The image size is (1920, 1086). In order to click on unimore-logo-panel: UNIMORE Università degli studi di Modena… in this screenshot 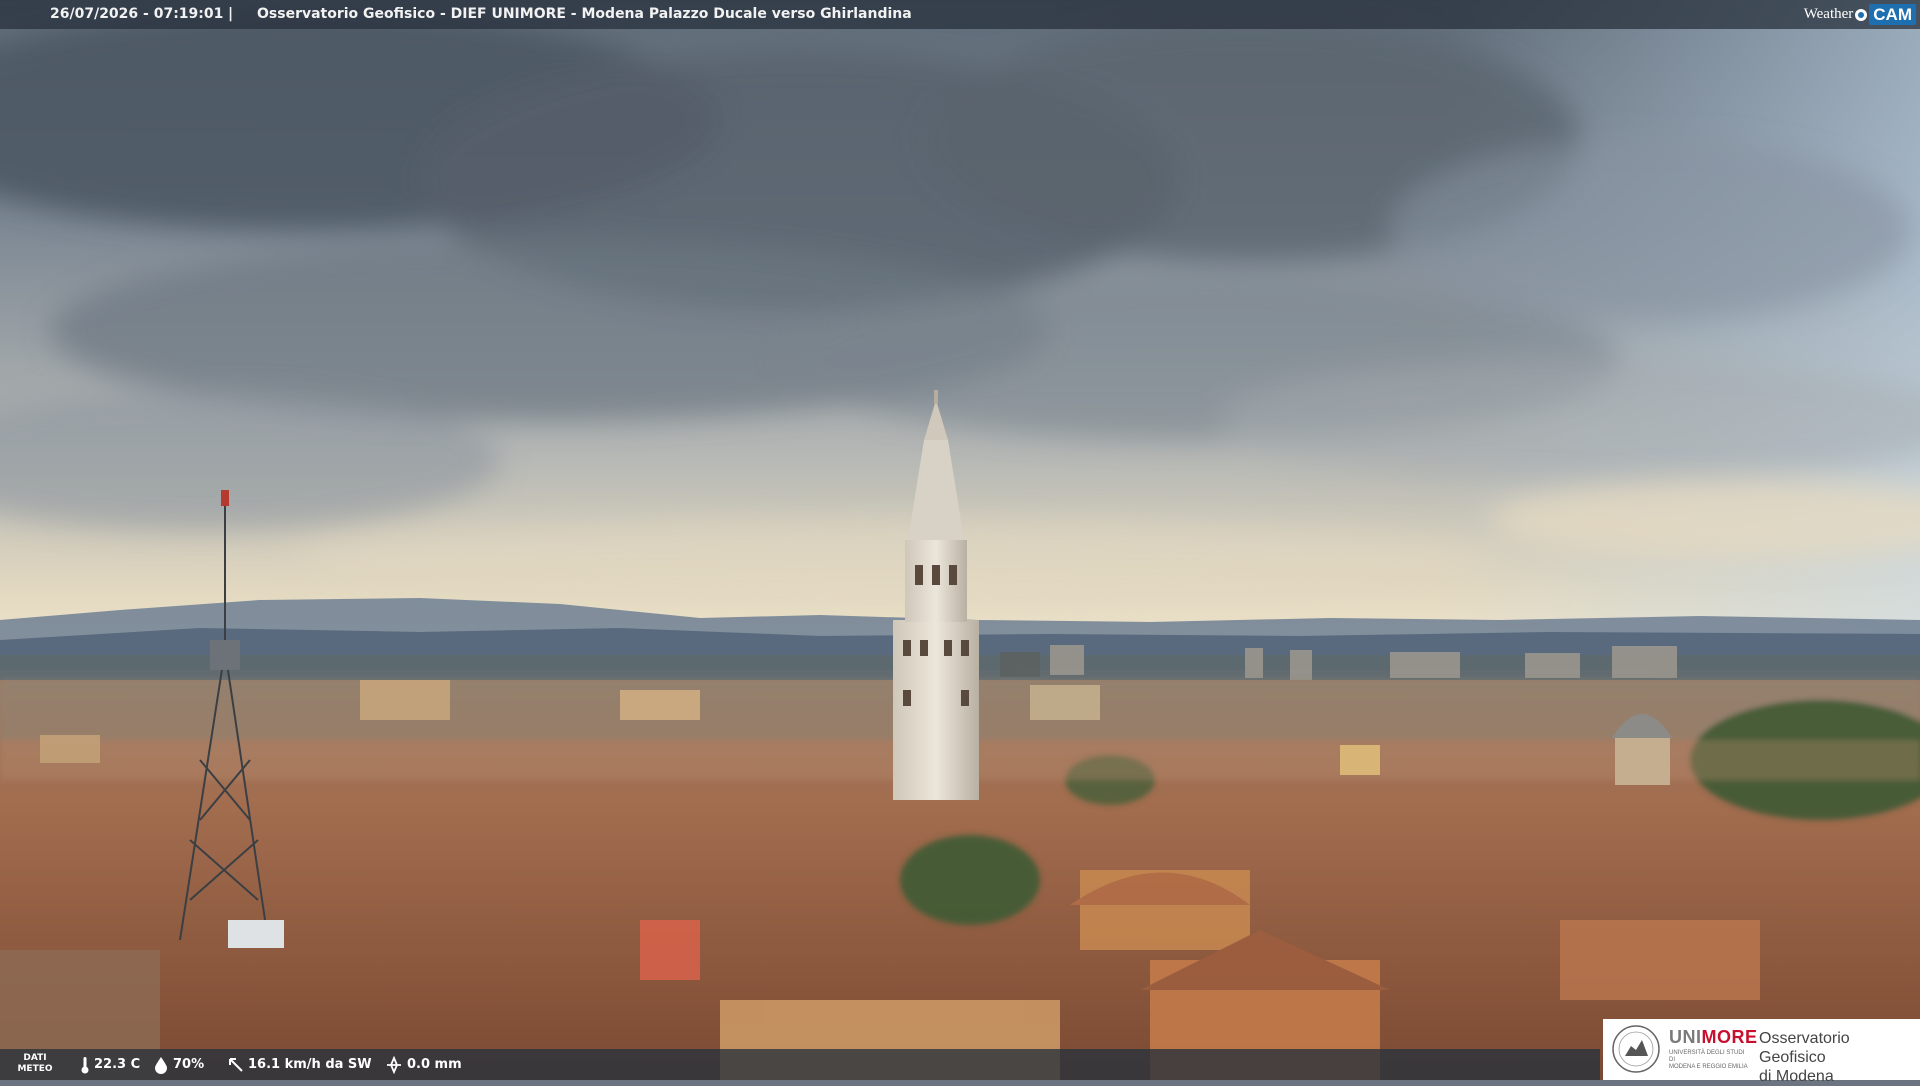, I will do `click(1761, 1052)`.